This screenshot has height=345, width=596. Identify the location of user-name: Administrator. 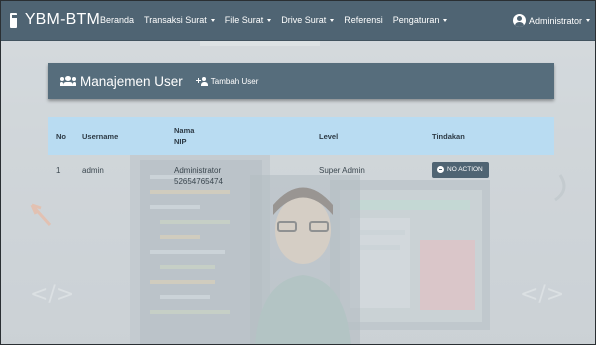
(555, 20).